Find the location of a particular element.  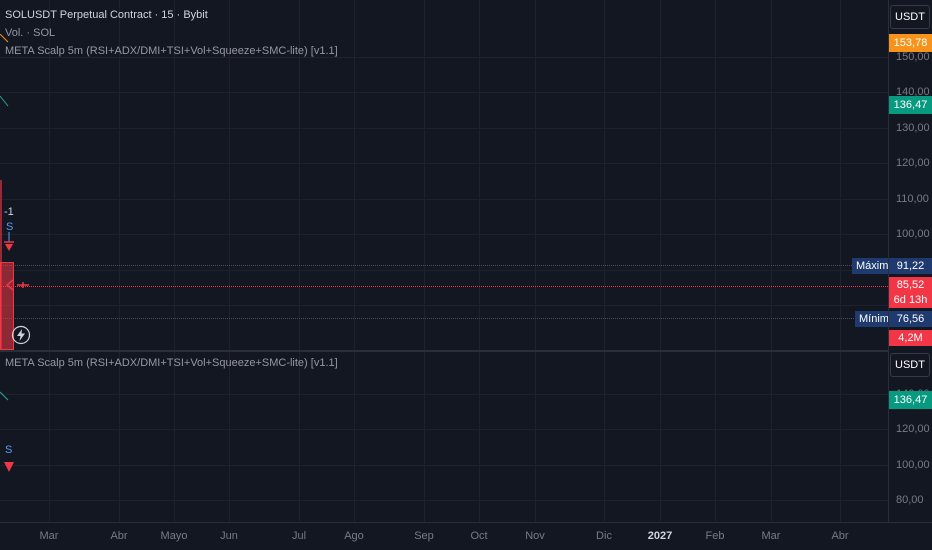

time-tick-year: 2027 is located at coordinates (660, 536).